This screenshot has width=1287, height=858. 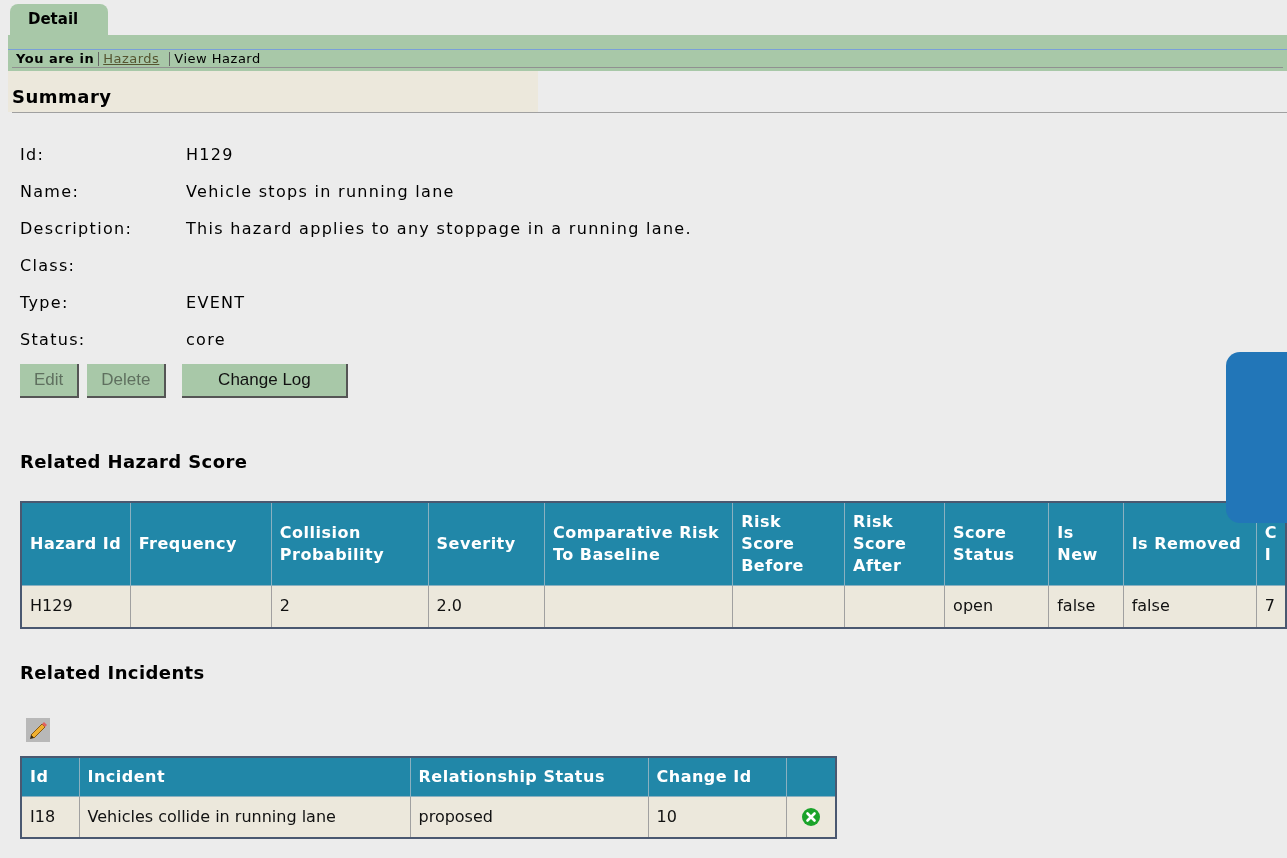 I want to click on column-header: Frequency, so click(x=201, y=544).